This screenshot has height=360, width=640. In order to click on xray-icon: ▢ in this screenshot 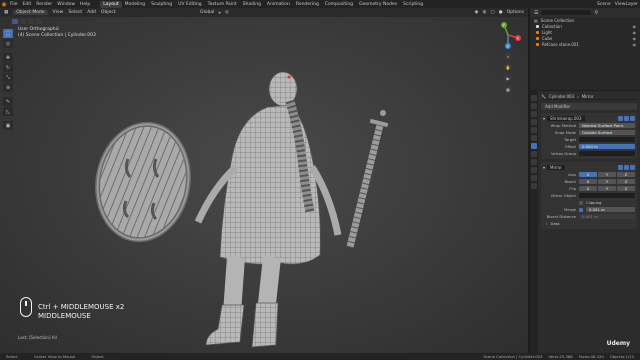, I will do `click(492, 12)`.